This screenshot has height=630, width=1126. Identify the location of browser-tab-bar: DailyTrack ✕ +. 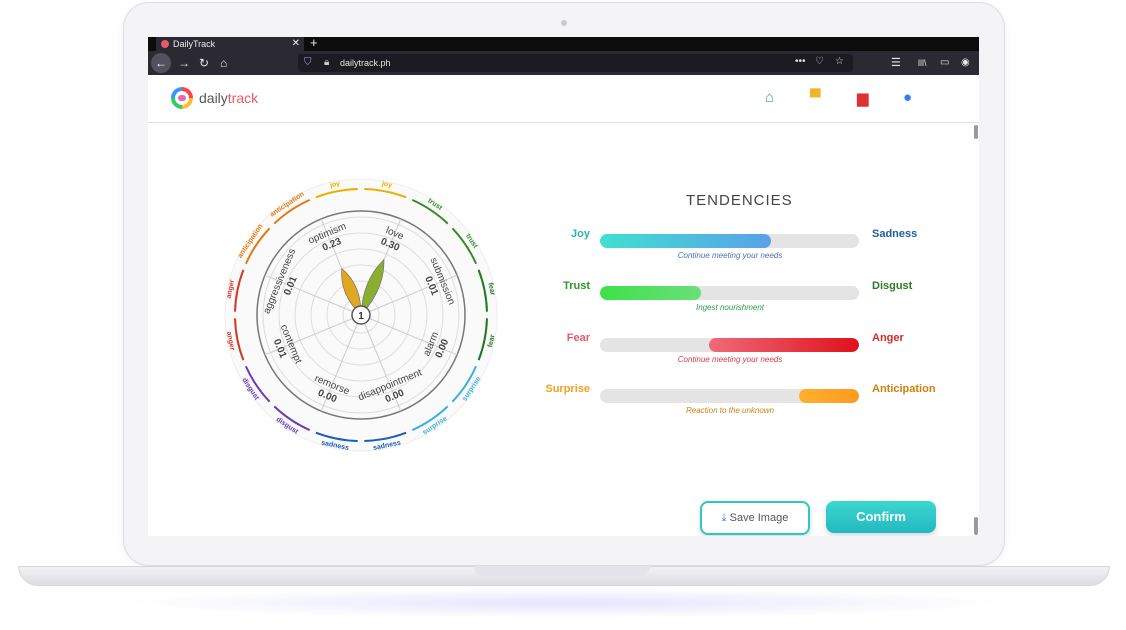
(563, 44).